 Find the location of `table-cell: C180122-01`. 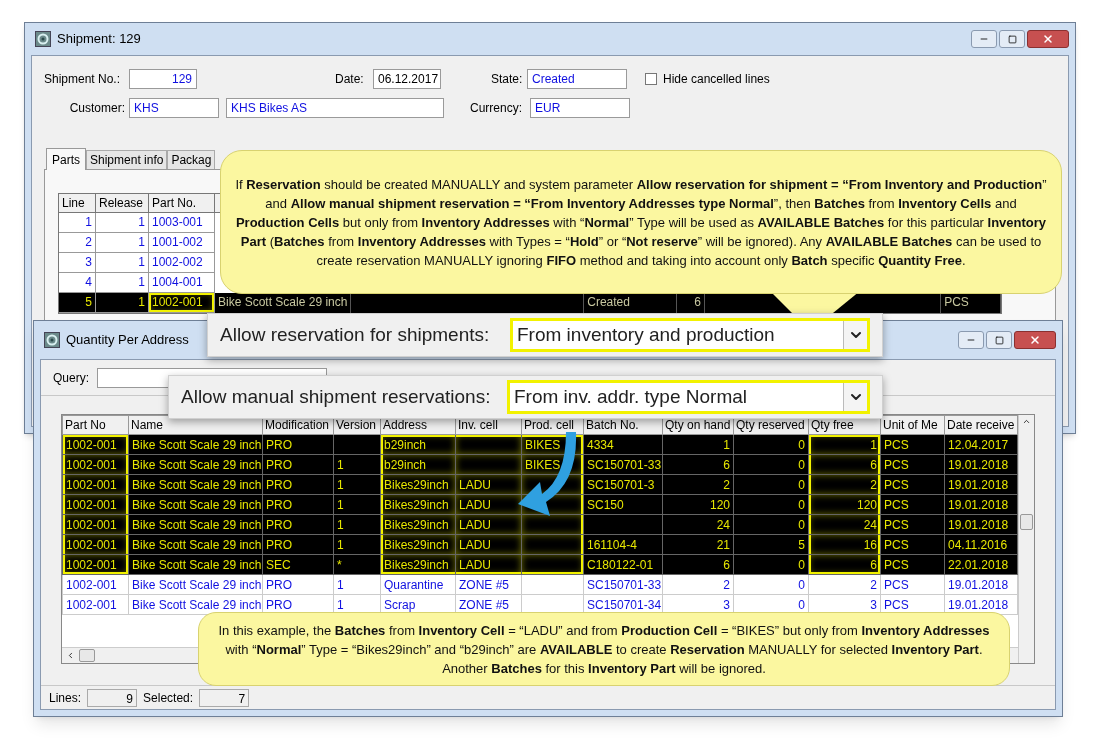

table-cell: C180122-01 is located at coordinates (623, 564).